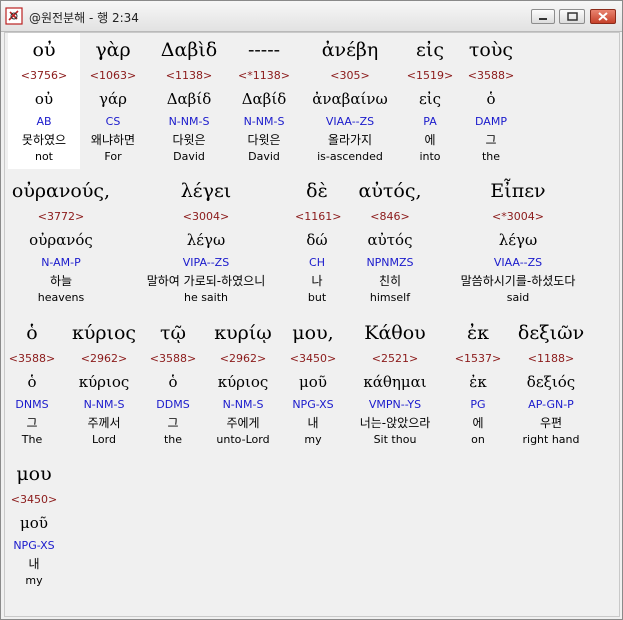 The height and width of the screenshot is (620, 623). I want to click on english-gloss: into, so click(430, 156).